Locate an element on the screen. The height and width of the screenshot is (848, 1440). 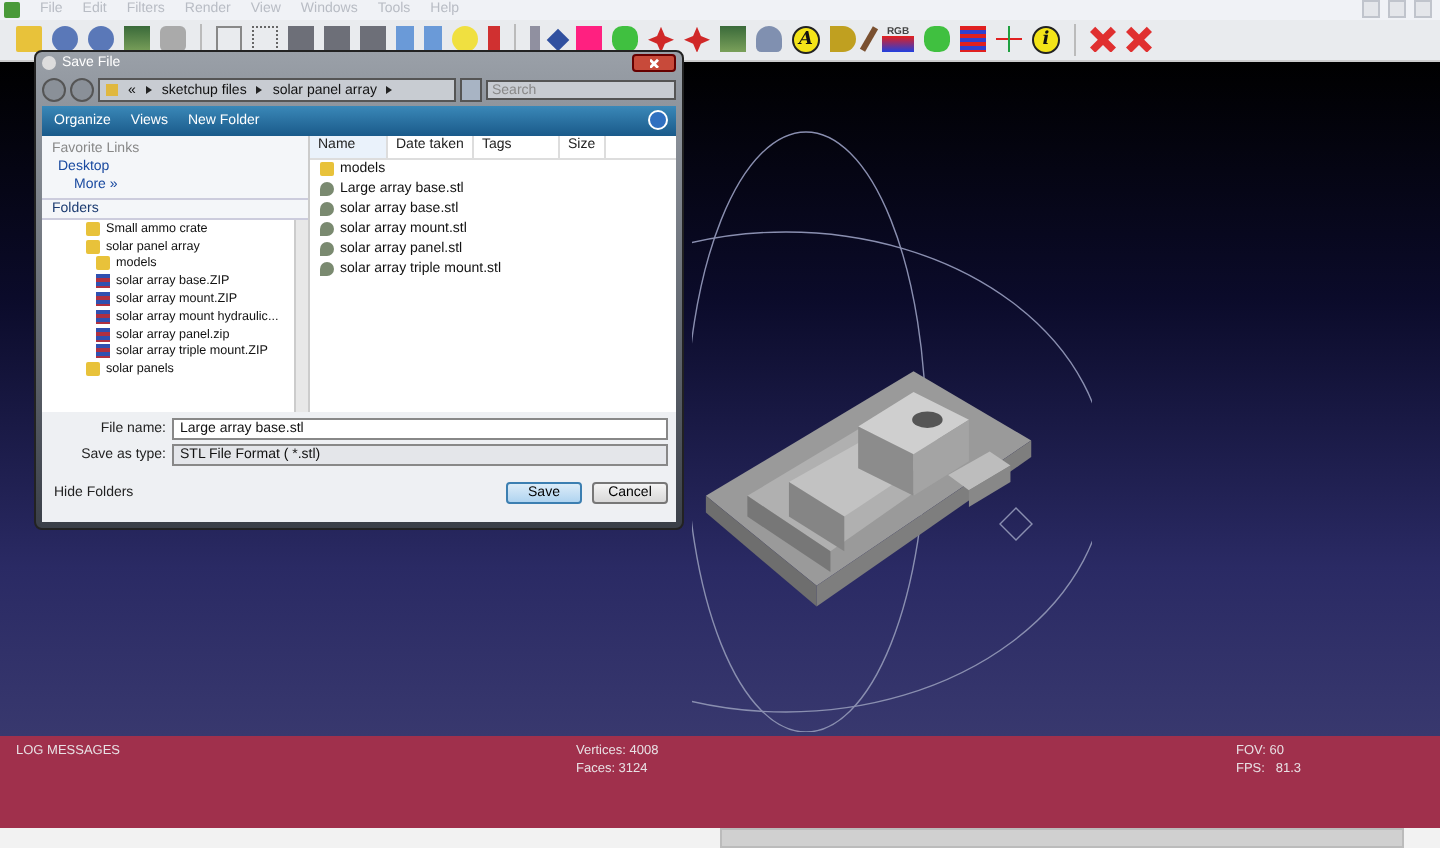
blob-icon is located at coordinates (625, 39).